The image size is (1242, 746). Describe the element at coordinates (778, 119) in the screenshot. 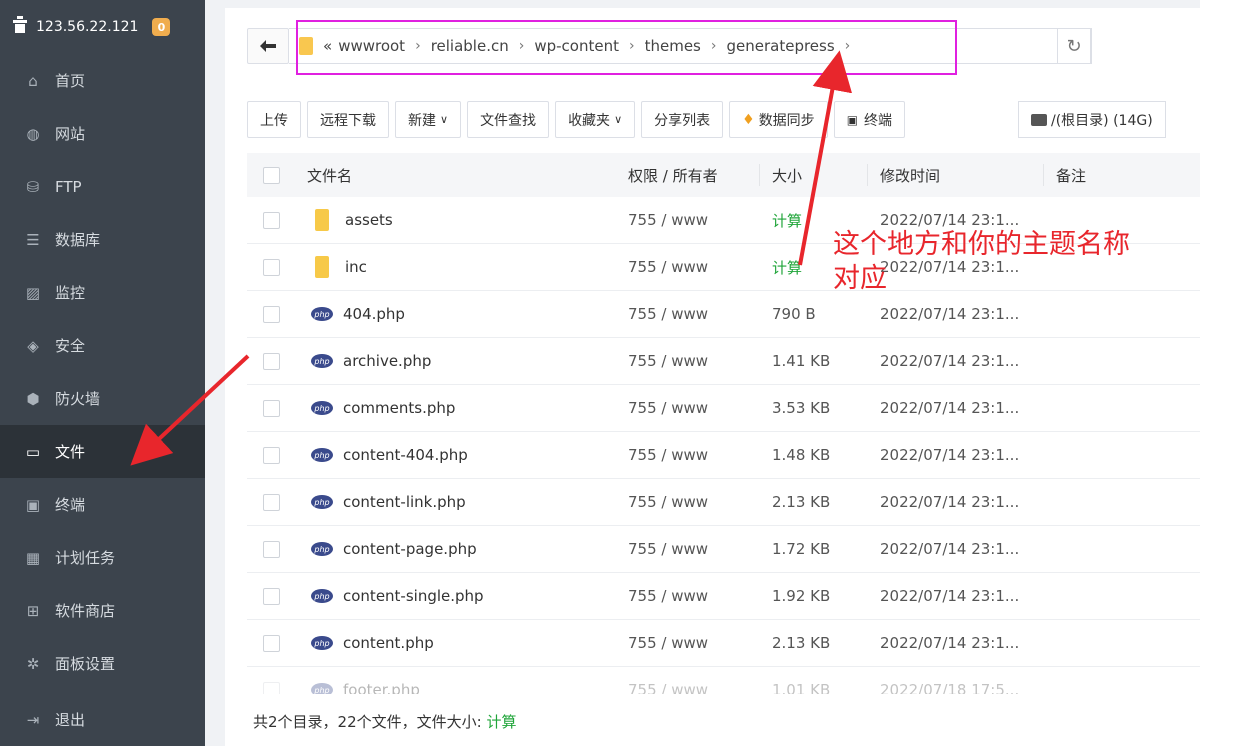

I see `data-sync-button: ♦ 数据同步` at that location.